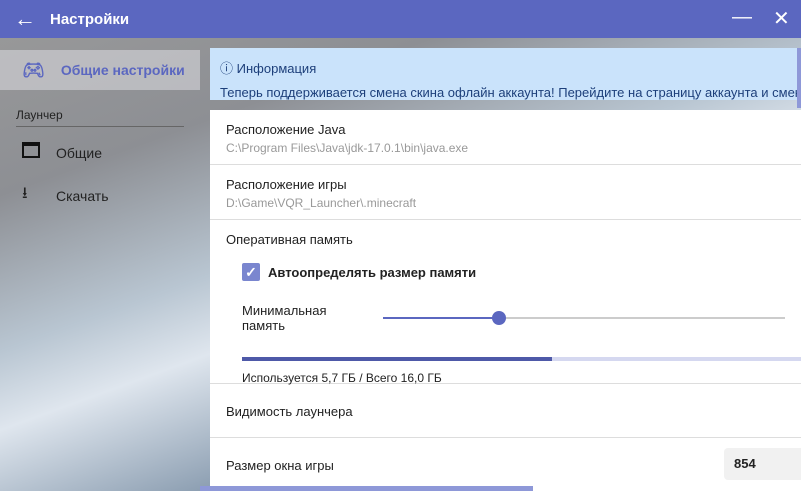  Describe the element at coordinates (100, 117) in the screenshot. I see `sidebar-group-launcher: Лаунчер` at that location.